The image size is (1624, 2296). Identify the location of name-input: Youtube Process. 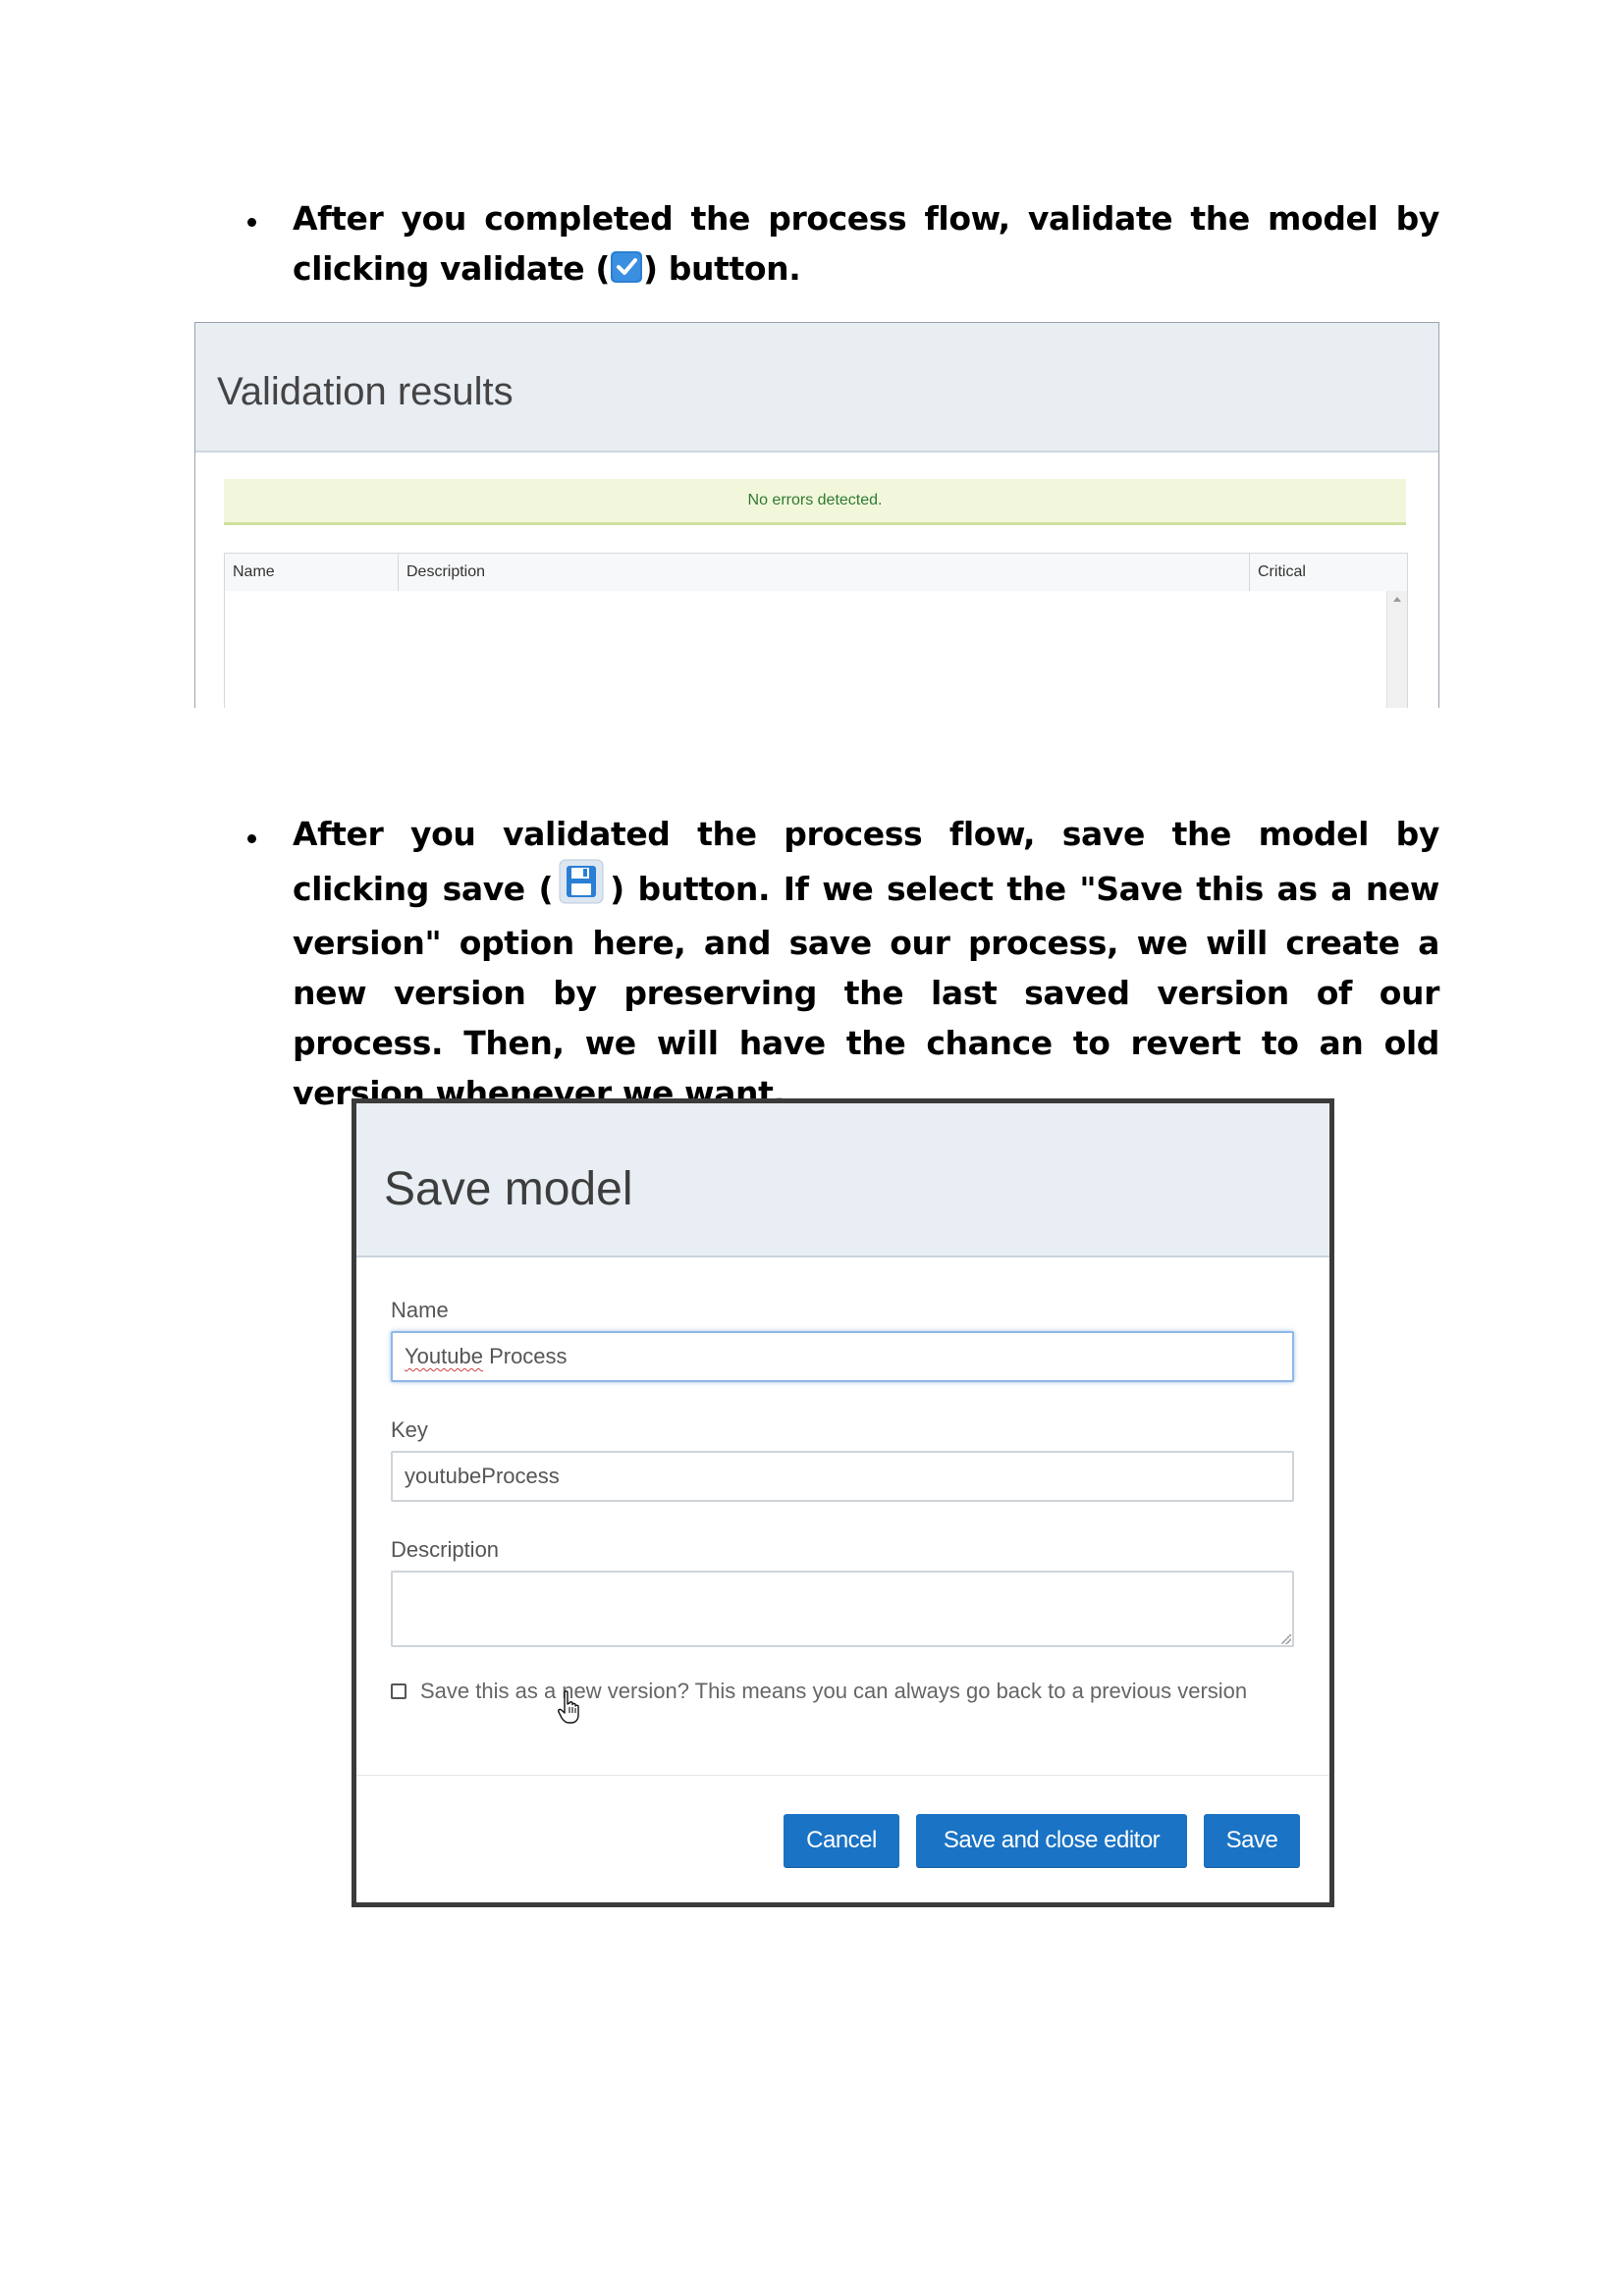
(842, 1356).